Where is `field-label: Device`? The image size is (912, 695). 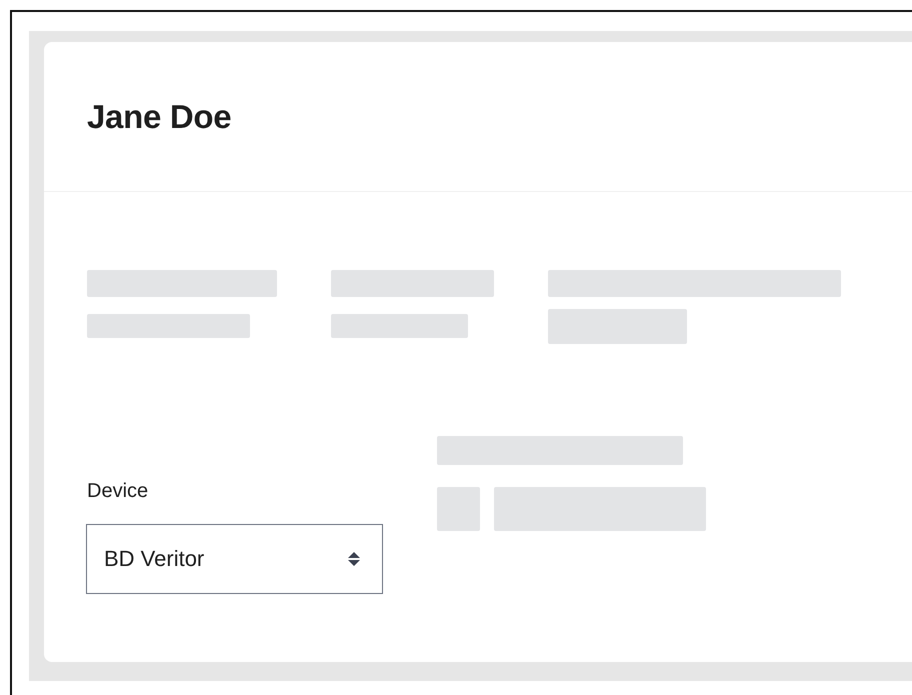
field-label: Device is located at coordinates (118, 491).